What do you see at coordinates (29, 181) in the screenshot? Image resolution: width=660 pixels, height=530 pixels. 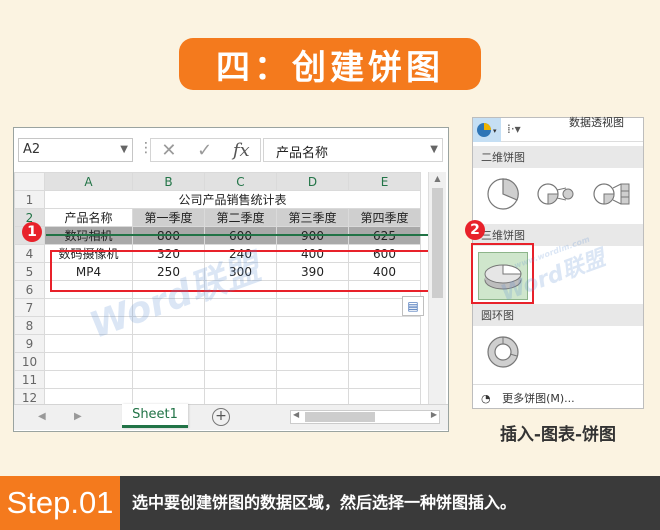 I see `select-all-corner` at bounding box center [29, 181].